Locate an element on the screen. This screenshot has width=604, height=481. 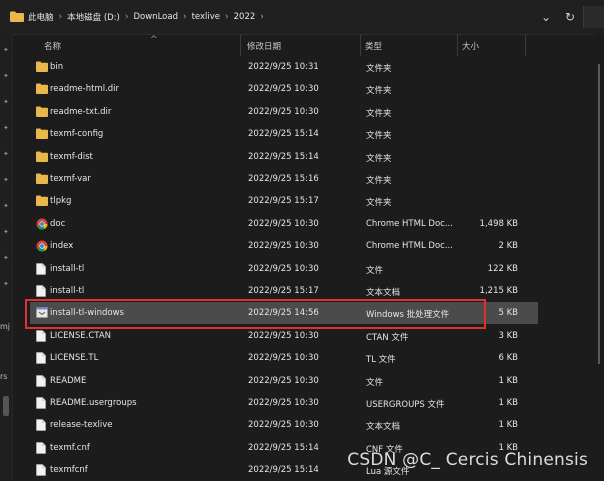
breadcrumb-download: DownLoad is located at coordinates (155, 17).